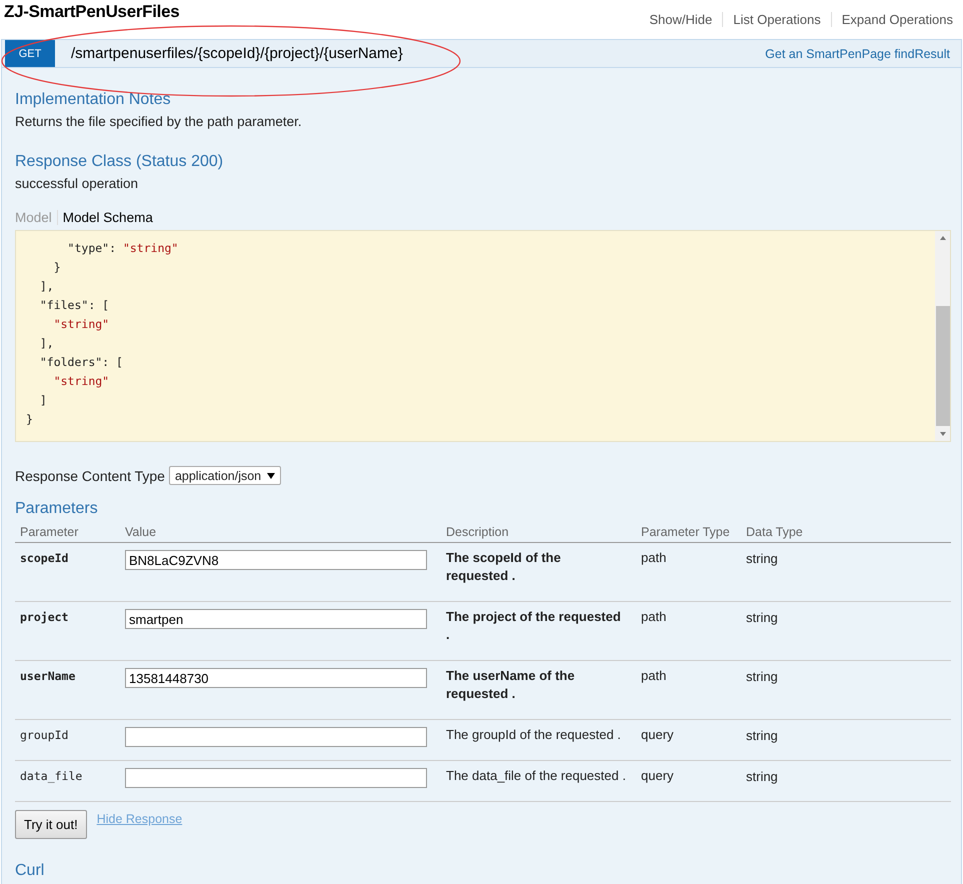  What do you see at coordinates (74, 305) in the screenshot?
I see `code-line: "files": [` at bounding box center [74, 305].